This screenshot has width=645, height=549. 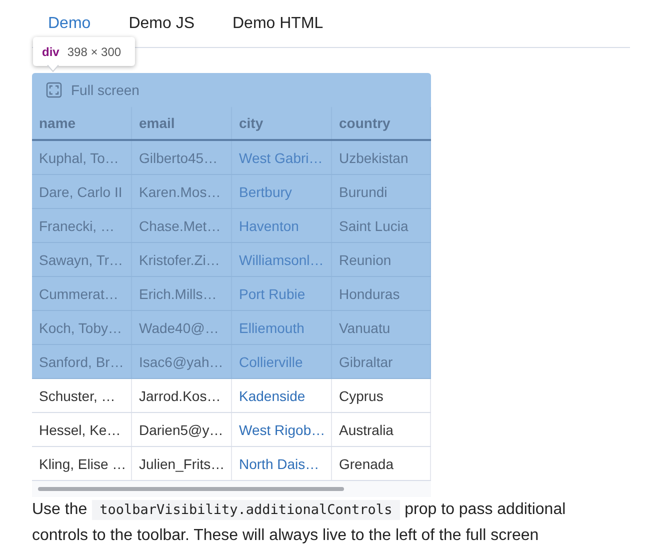 What do you see at coordinates (381, 327) in the screenshot?
I see `table-cell: Vanuatu` at bounding box center [381, 327].